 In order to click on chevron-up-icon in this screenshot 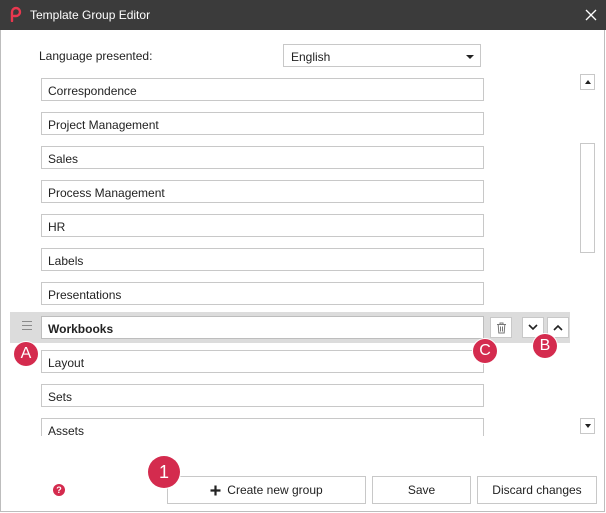, I will do `click(558, 327)`.